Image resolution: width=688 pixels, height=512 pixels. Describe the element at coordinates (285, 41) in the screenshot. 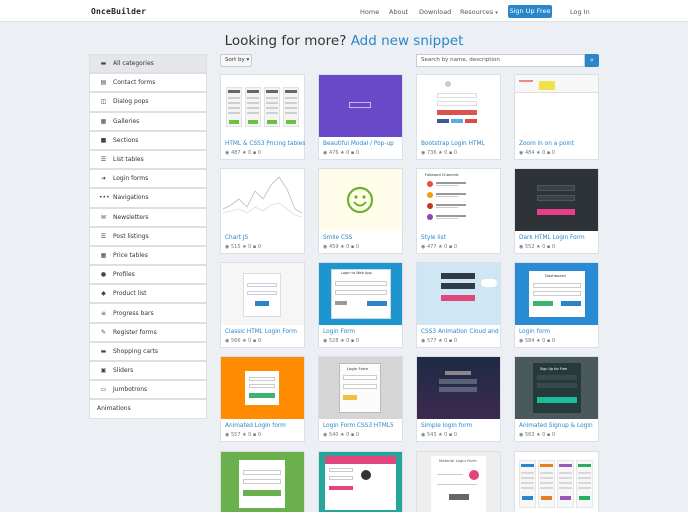

I see `headline-text: Looking for more?` at that location.